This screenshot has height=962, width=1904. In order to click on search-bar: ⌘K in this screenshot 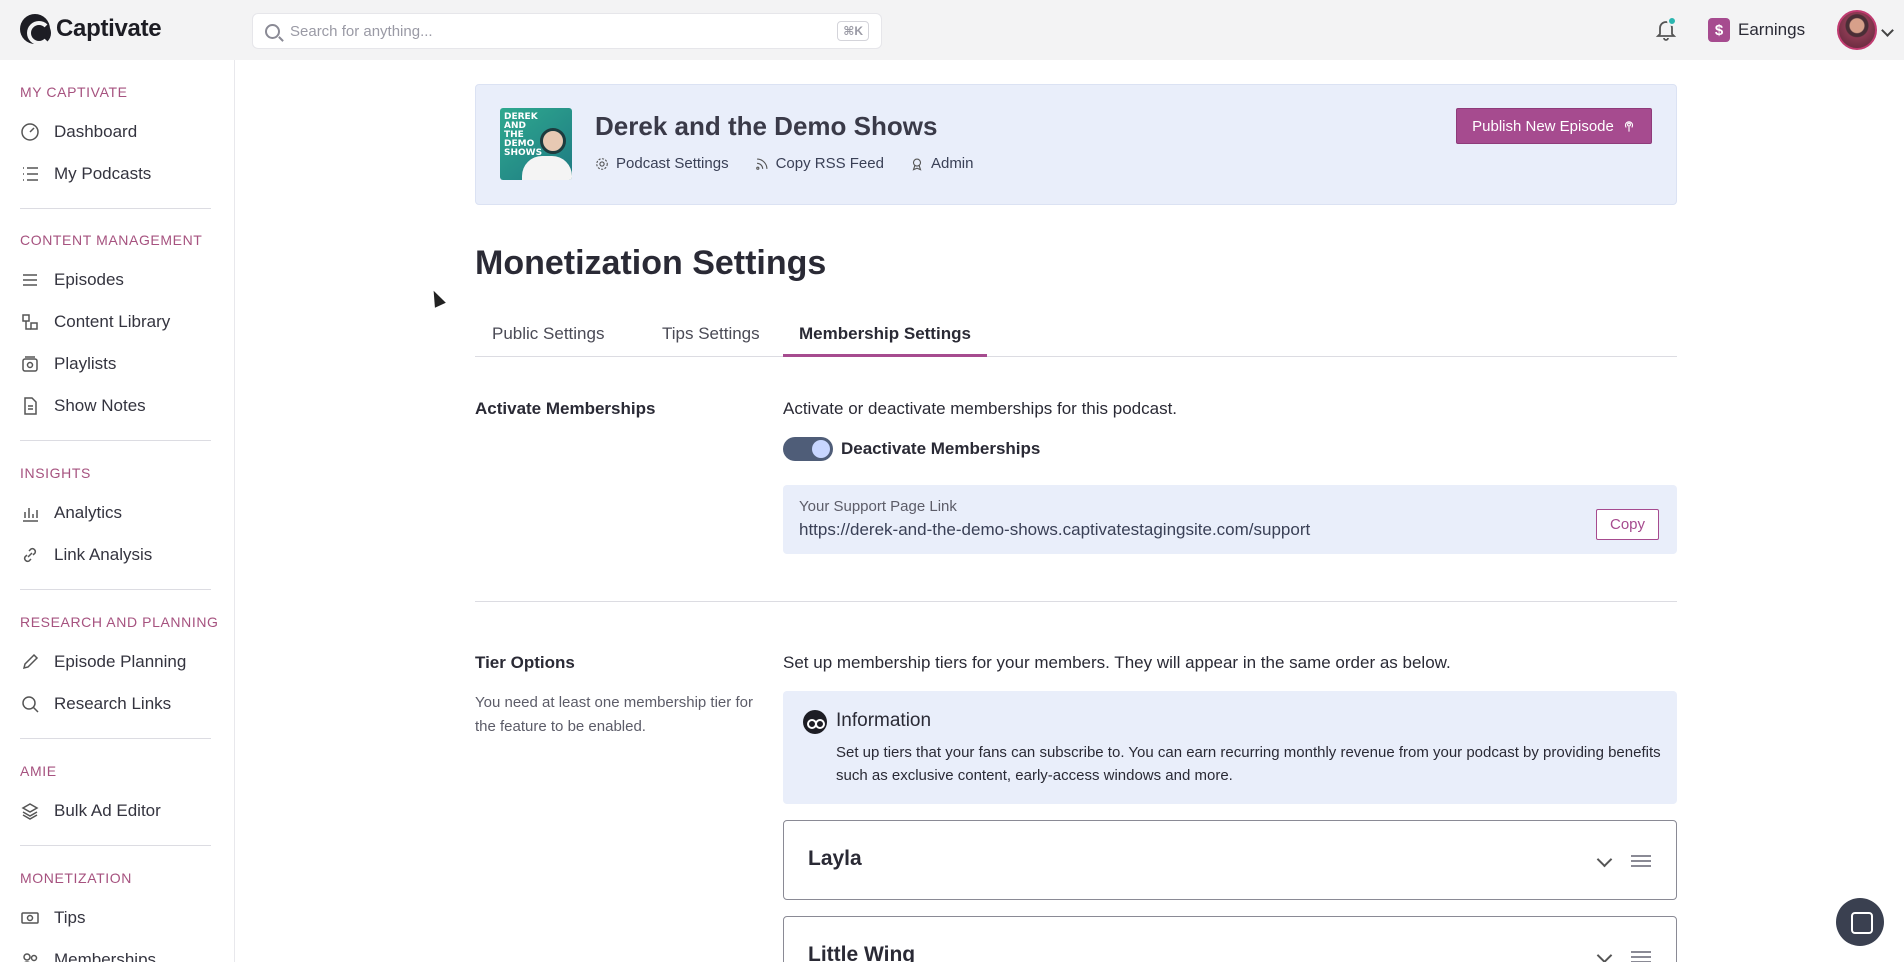, I will do `click(567, 31)`.